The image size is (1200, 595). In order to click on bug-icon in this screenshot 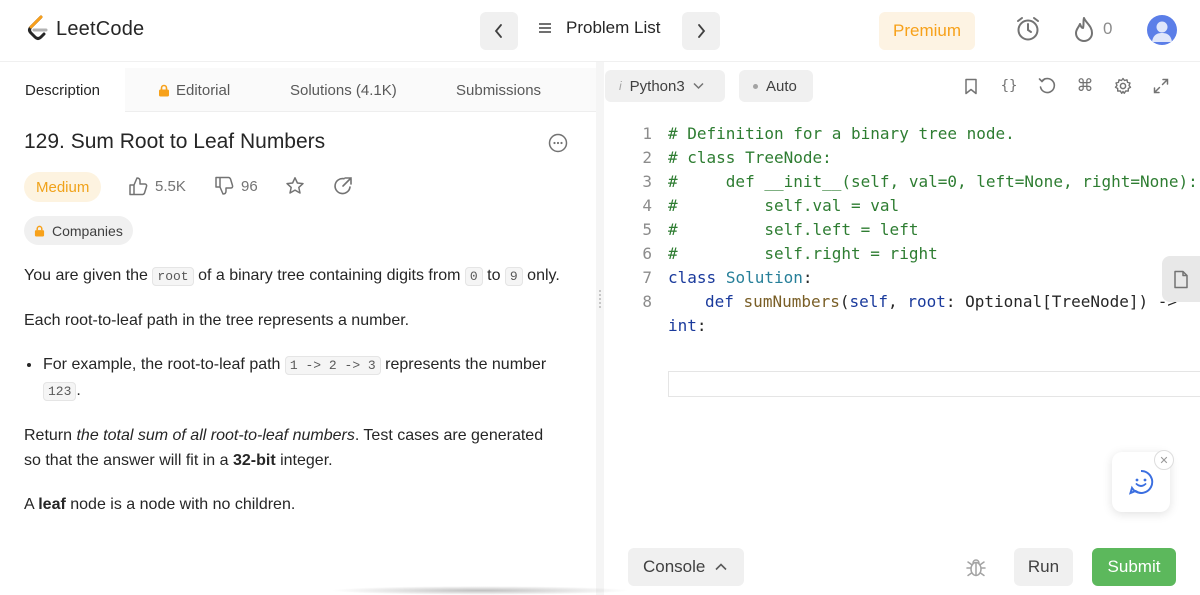, I will do `click(976, 568)`.